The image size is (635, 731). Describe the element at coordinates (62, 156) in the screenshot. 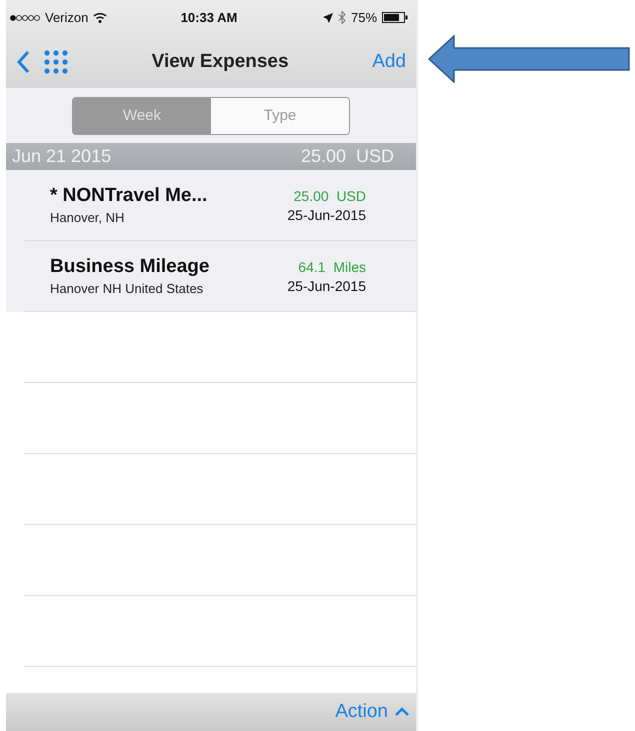

I see `section-date: Jun 21 2015` at that location.